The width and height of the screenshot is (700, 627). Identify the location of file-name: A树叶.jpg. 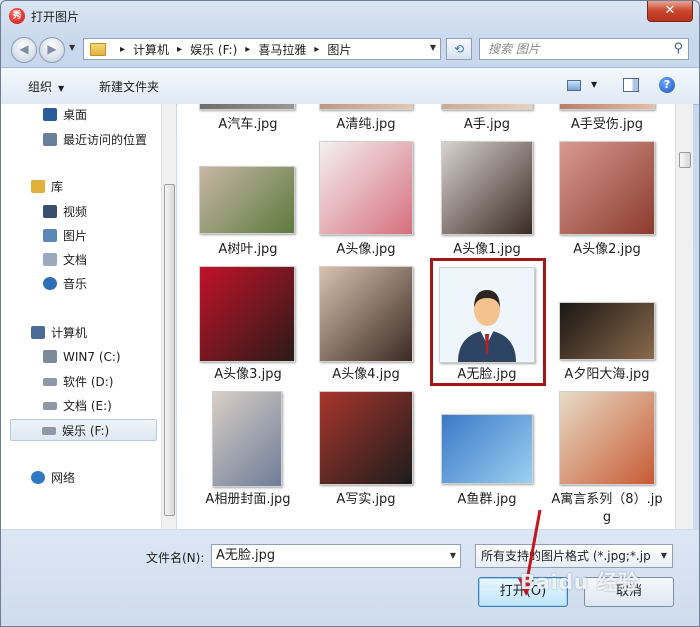
(248, 250).